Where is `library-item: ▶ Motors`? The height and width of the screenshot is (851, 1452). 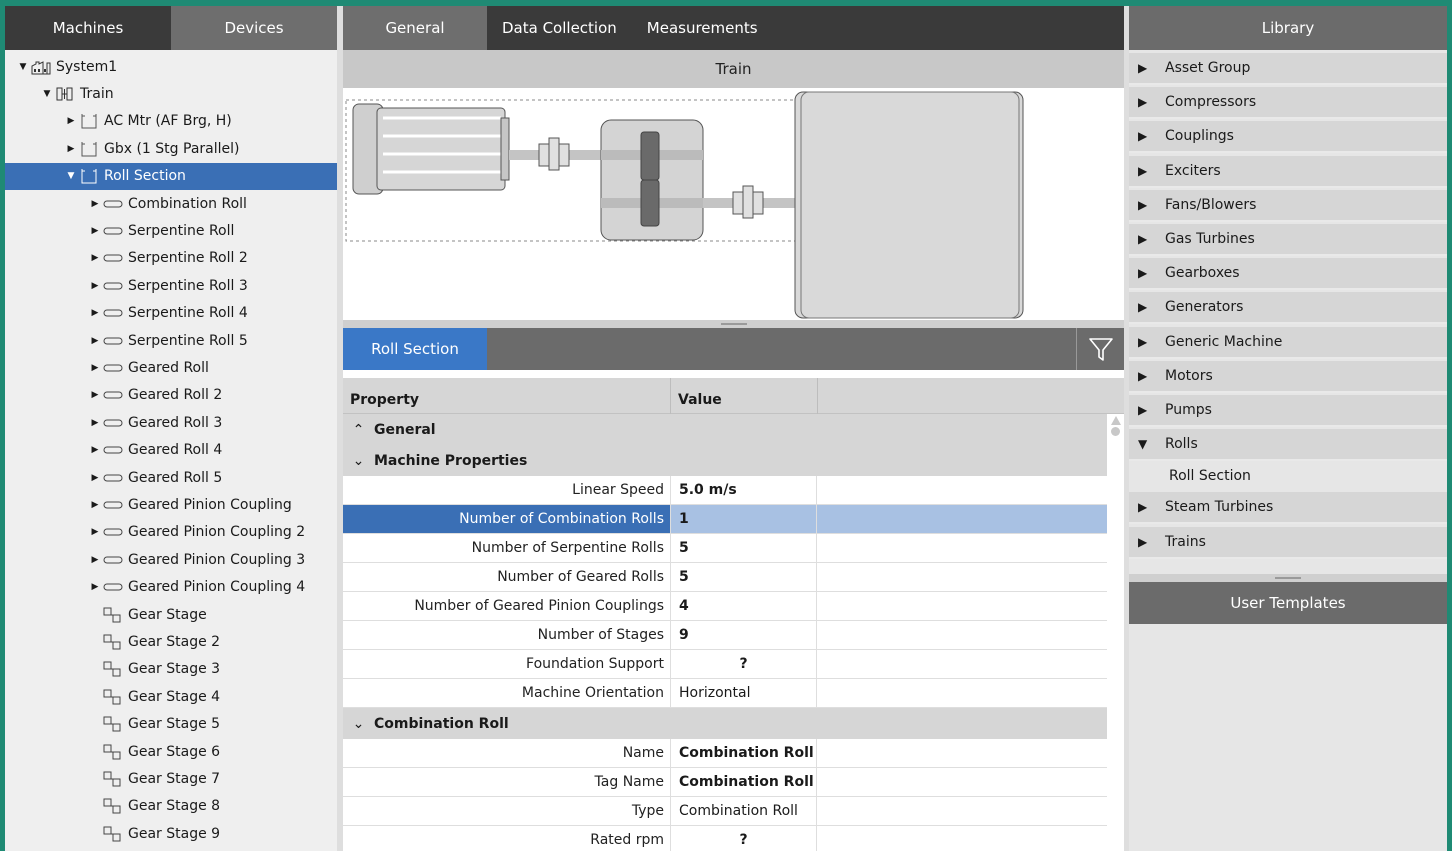 library-item: ▶ Motors is located at coordinates (1288, 376).